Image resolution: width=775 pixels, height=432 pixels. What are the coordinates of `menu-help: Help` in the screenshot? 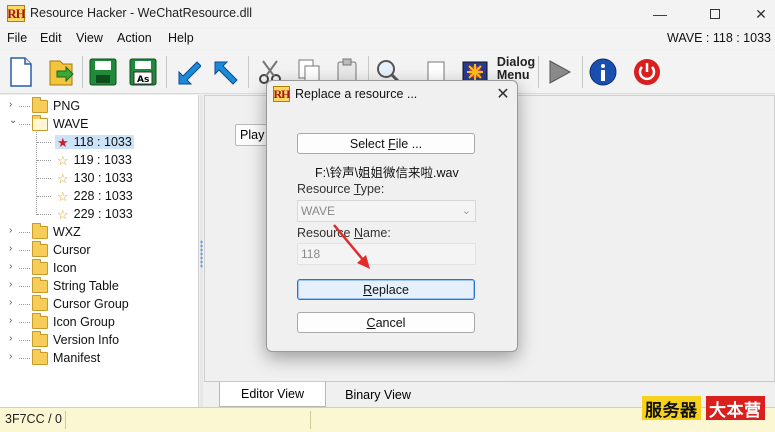 It's located at (181, 38).